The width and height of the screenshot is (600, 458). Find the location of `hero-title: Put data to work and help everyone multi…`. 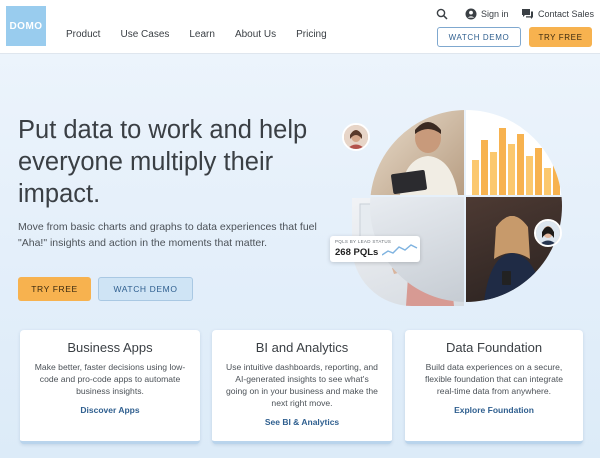

hero-title: Put data to work and help everyone multi… is located at coordinates (163, 162).